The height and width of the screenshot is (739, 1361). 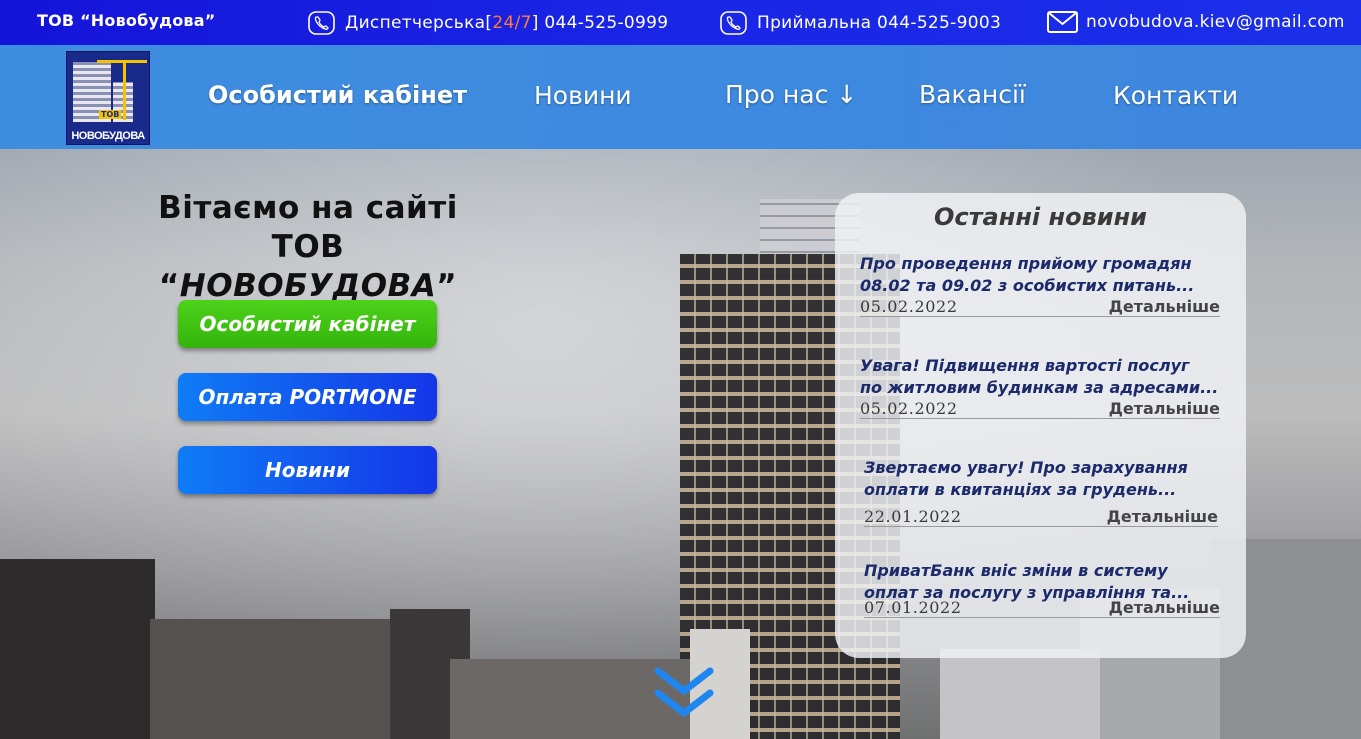 What do you see at coordinates (108, 98) in the screenshot?
I see `company-logo: ТОВ НОВОБУДОВА` at bounding box center [108, 98].